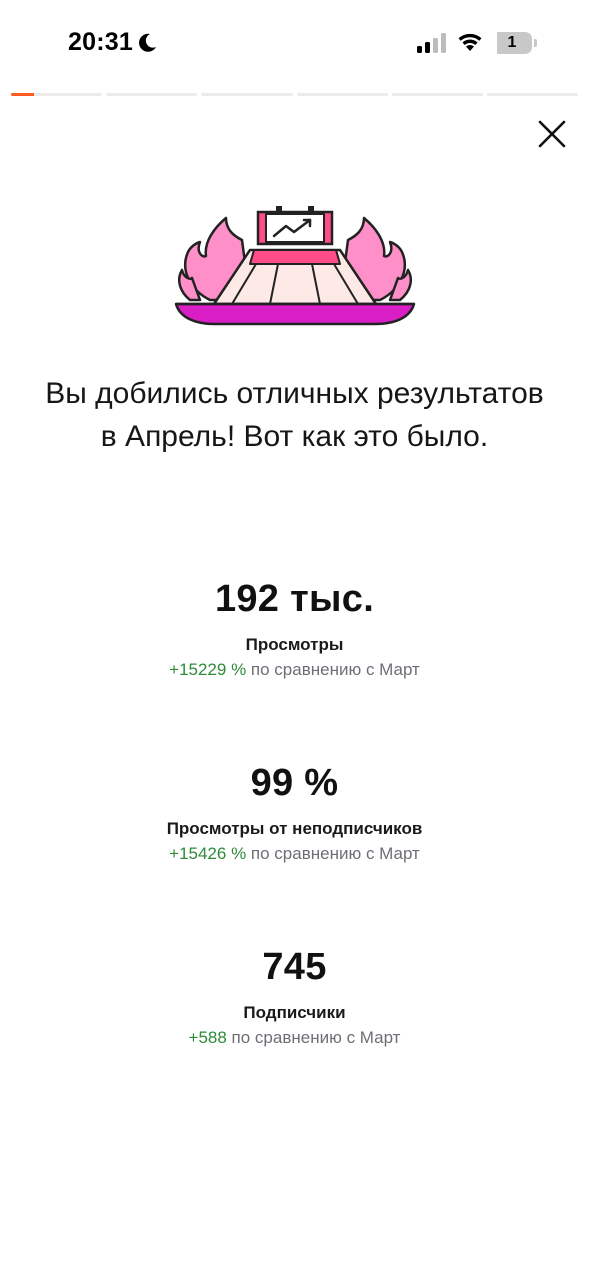 Image resolution: width=589 pixels, height=1280 pixels. Describe the element at coordinates (294, 1012) in the screenshot. I see `stat-label: Подписчики` at that location.